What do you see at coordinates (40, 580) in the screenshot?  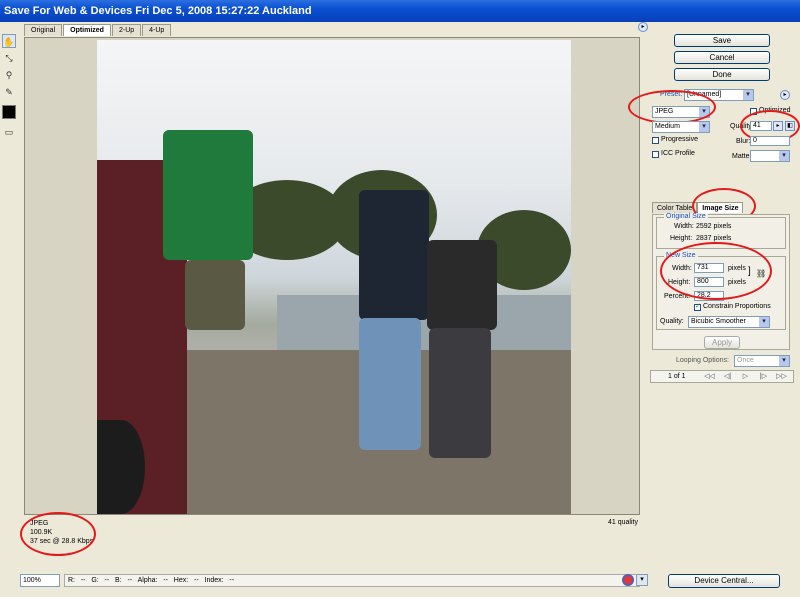 I see `zoom-select: 100%` at bounding box center [40, 580].